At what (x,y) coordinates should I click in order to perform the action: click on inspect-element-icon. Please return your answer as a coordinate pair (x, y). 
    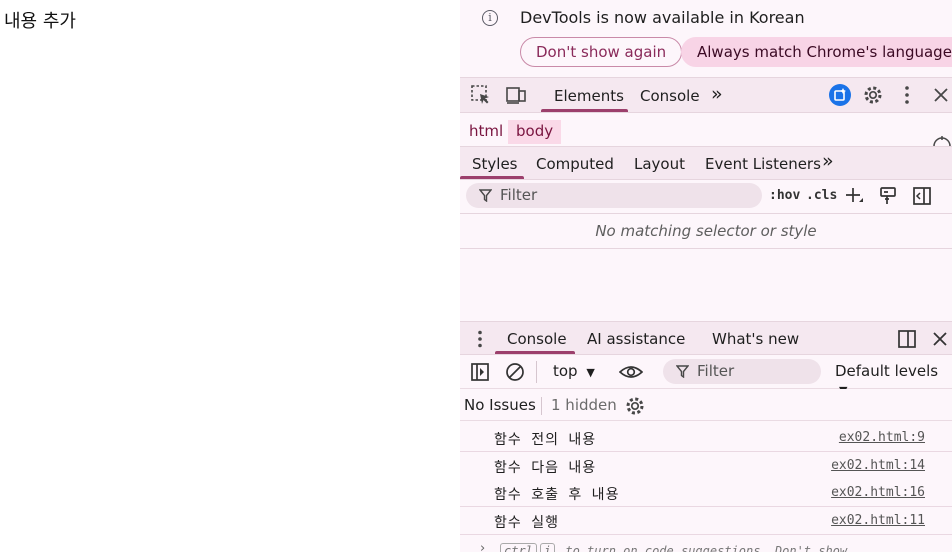
    Looking at the image, I should click on (481, 95).